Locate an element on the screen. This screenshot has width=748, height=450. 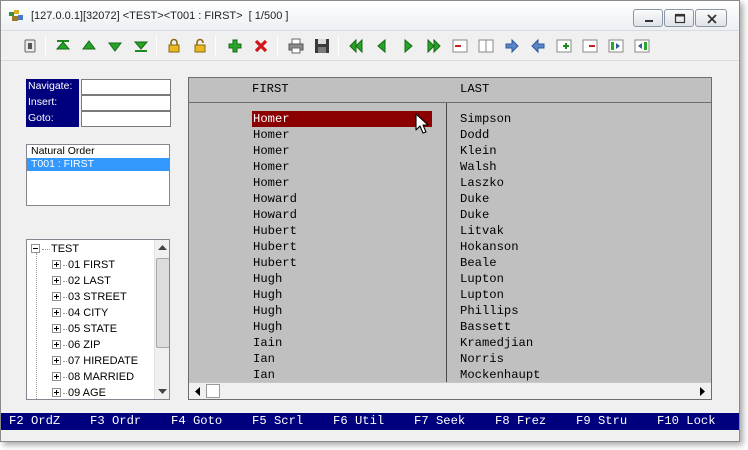
scroll-right-icon is located at coordinates (702, 391).